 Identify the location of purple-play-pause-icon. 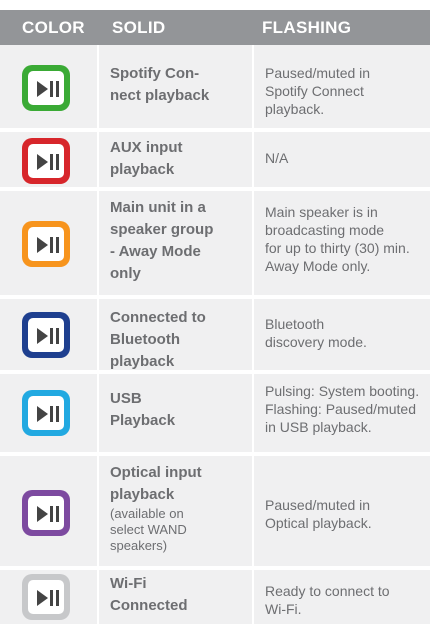
(46, 513).